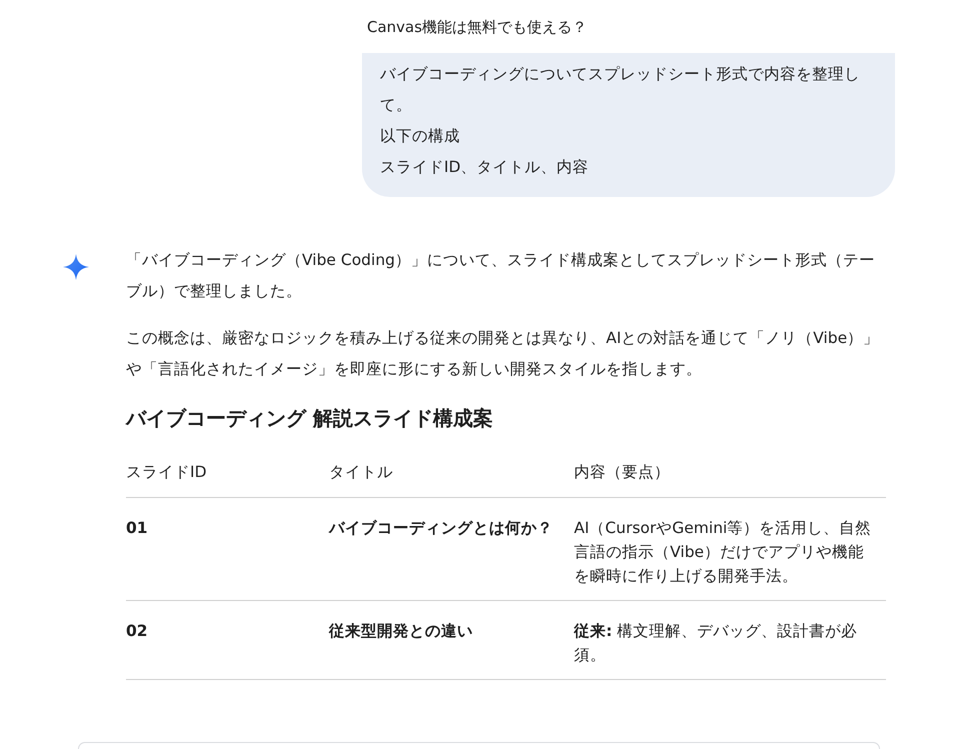 This screenshot has width=954, height=749. I want to click on prior-prompt: Canvas機能は無料でも使える？, so click(477, 27).